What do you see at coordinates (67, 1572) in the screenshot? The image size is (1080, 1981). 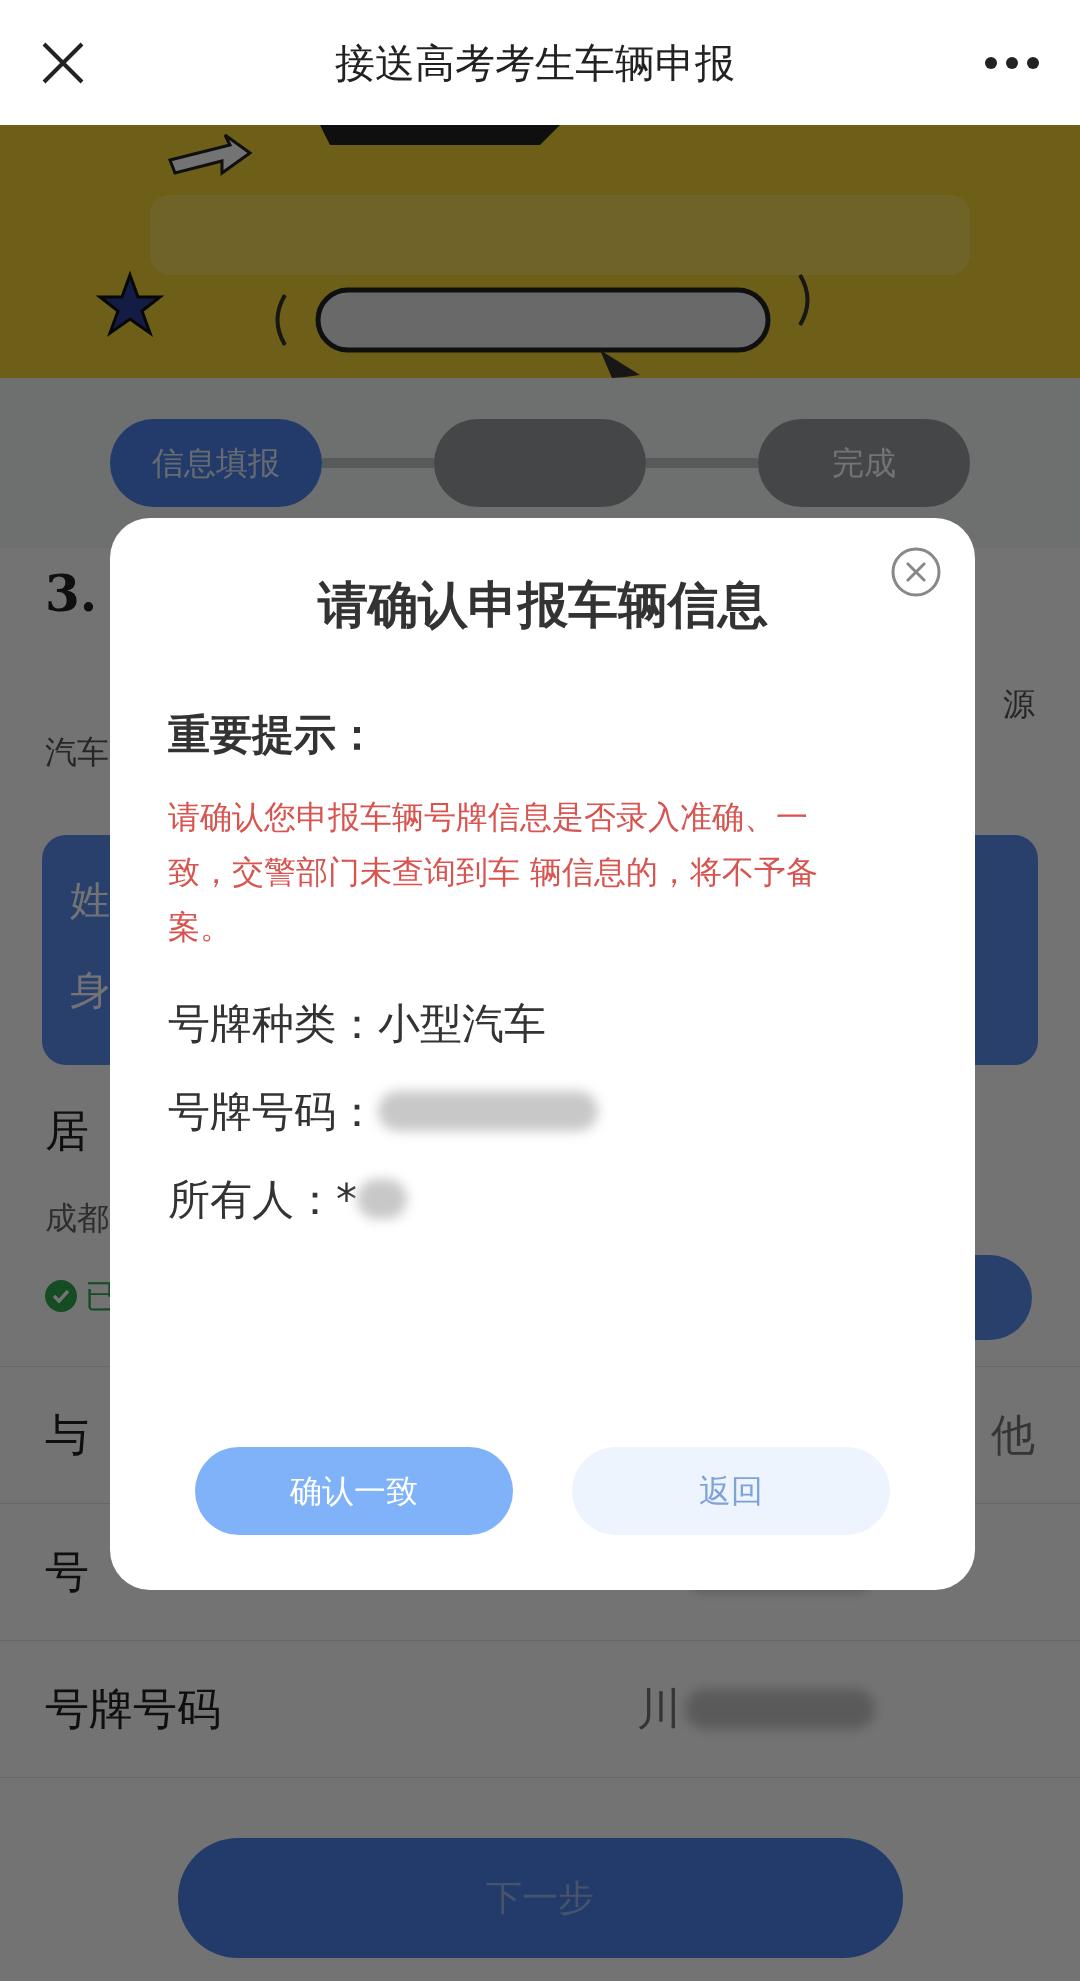 I see `row-label: 号` at bounding box center [67, 1572].